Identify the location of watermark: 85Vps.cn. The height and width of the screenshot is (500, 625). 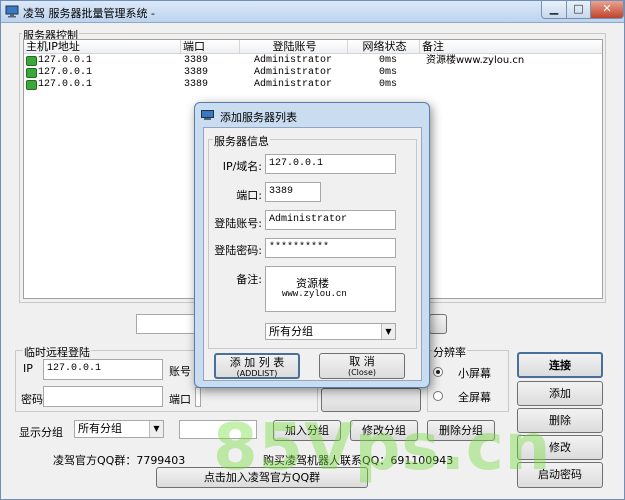
(382, 448).